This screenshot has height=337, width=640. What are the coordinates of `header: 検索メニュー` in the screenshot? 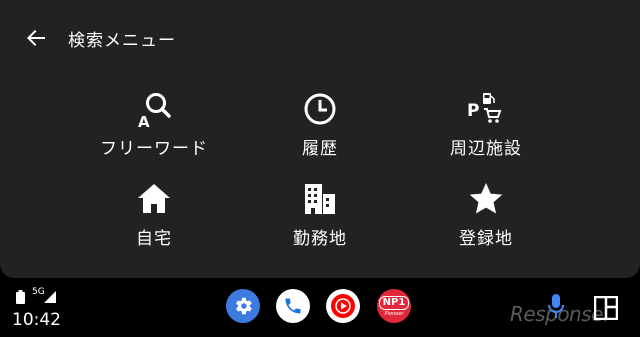 It's located at (99, 38).